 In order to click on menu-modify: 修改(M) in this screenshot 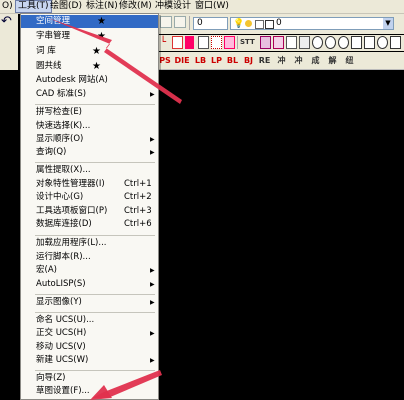, I will do `click(135, 6)`.